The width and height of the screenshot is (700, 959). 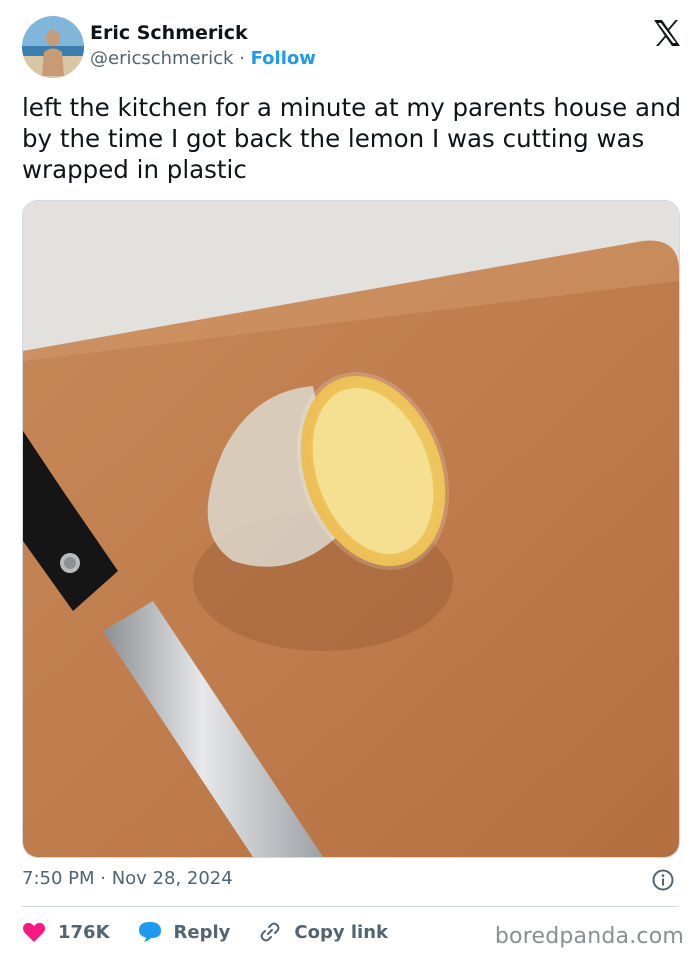 I want to click on author-handle-line: @ericschmerick · Follow, so click(x=203, y=58).